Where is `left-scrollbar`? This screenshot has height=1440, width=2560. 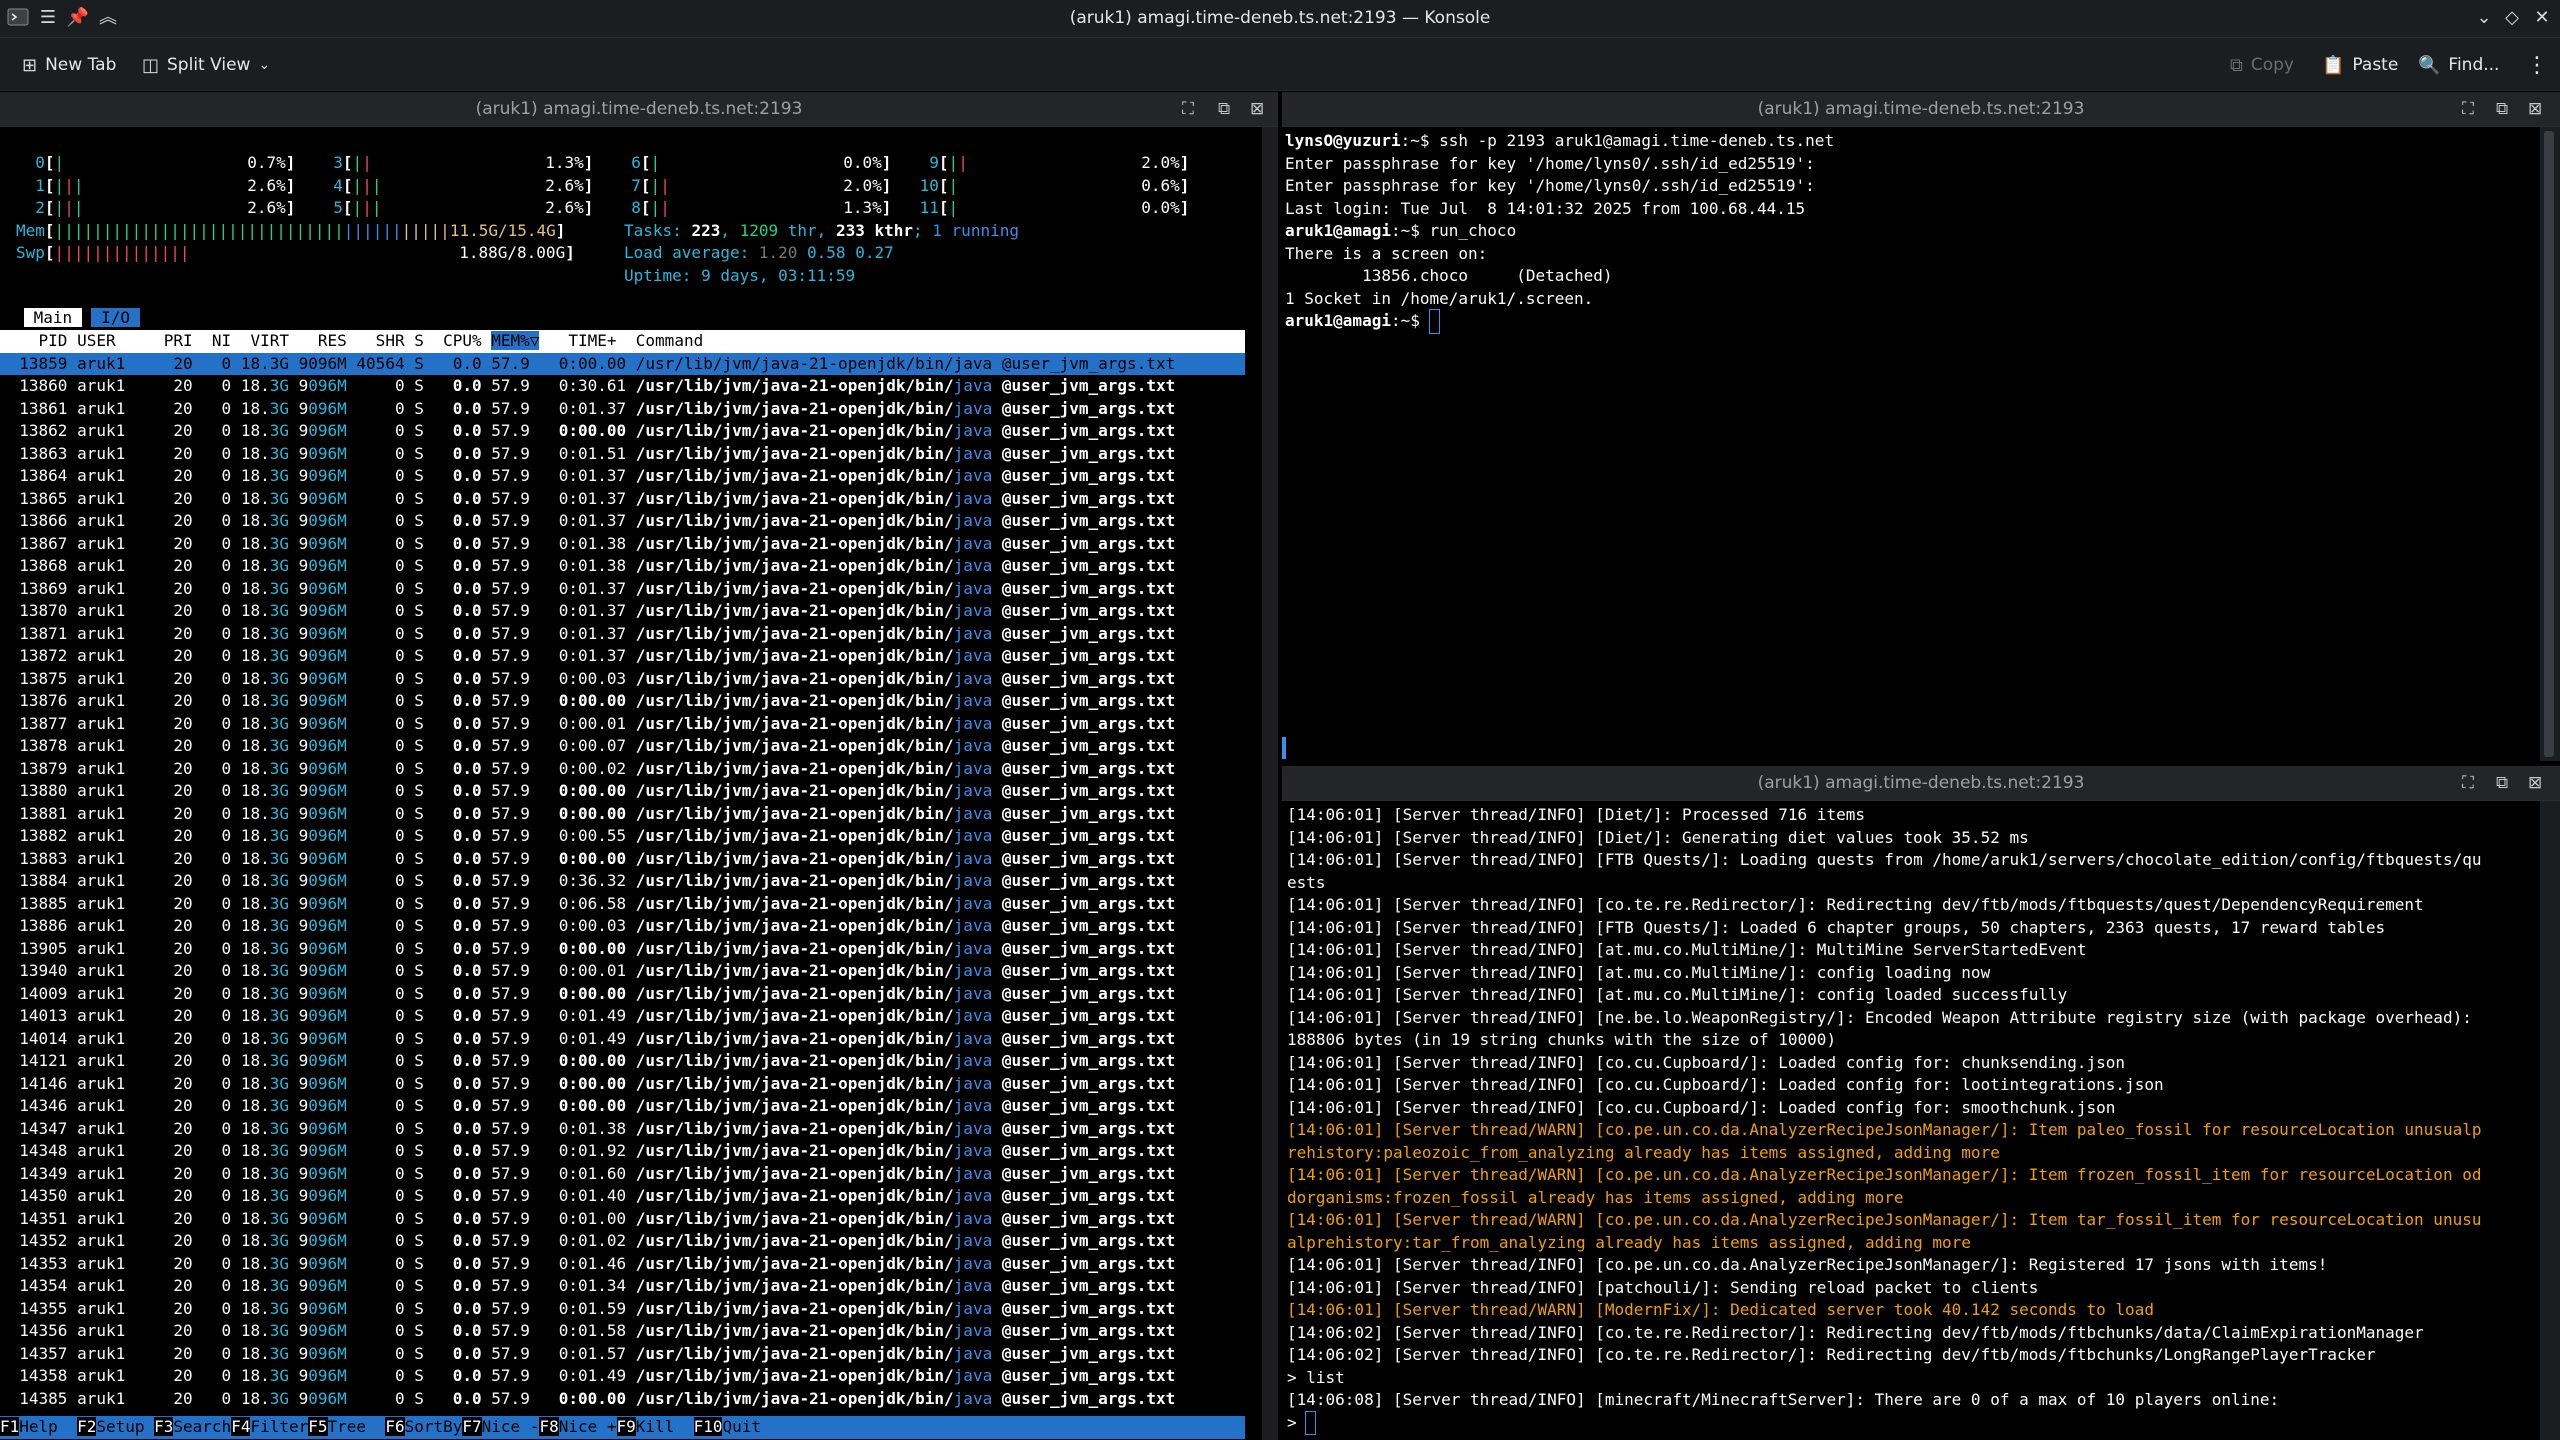
left-scrollbar is located at coordinates (1270, 783).